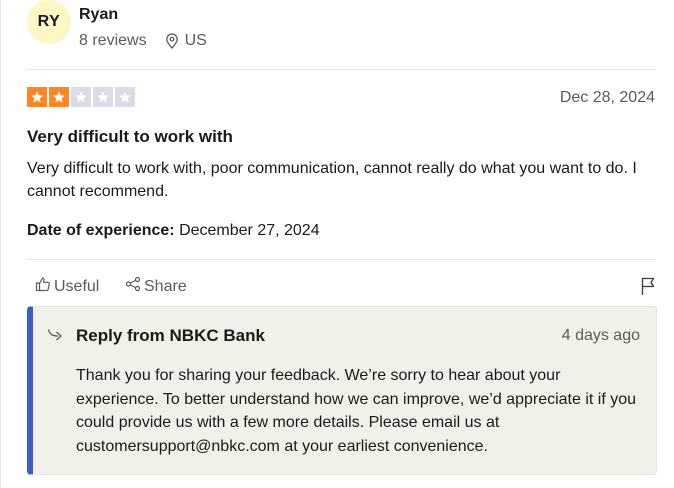 The height and width of the screenshot is (488, 674). I want to click on experience-date: December 27, 2024, so click(249, 230).